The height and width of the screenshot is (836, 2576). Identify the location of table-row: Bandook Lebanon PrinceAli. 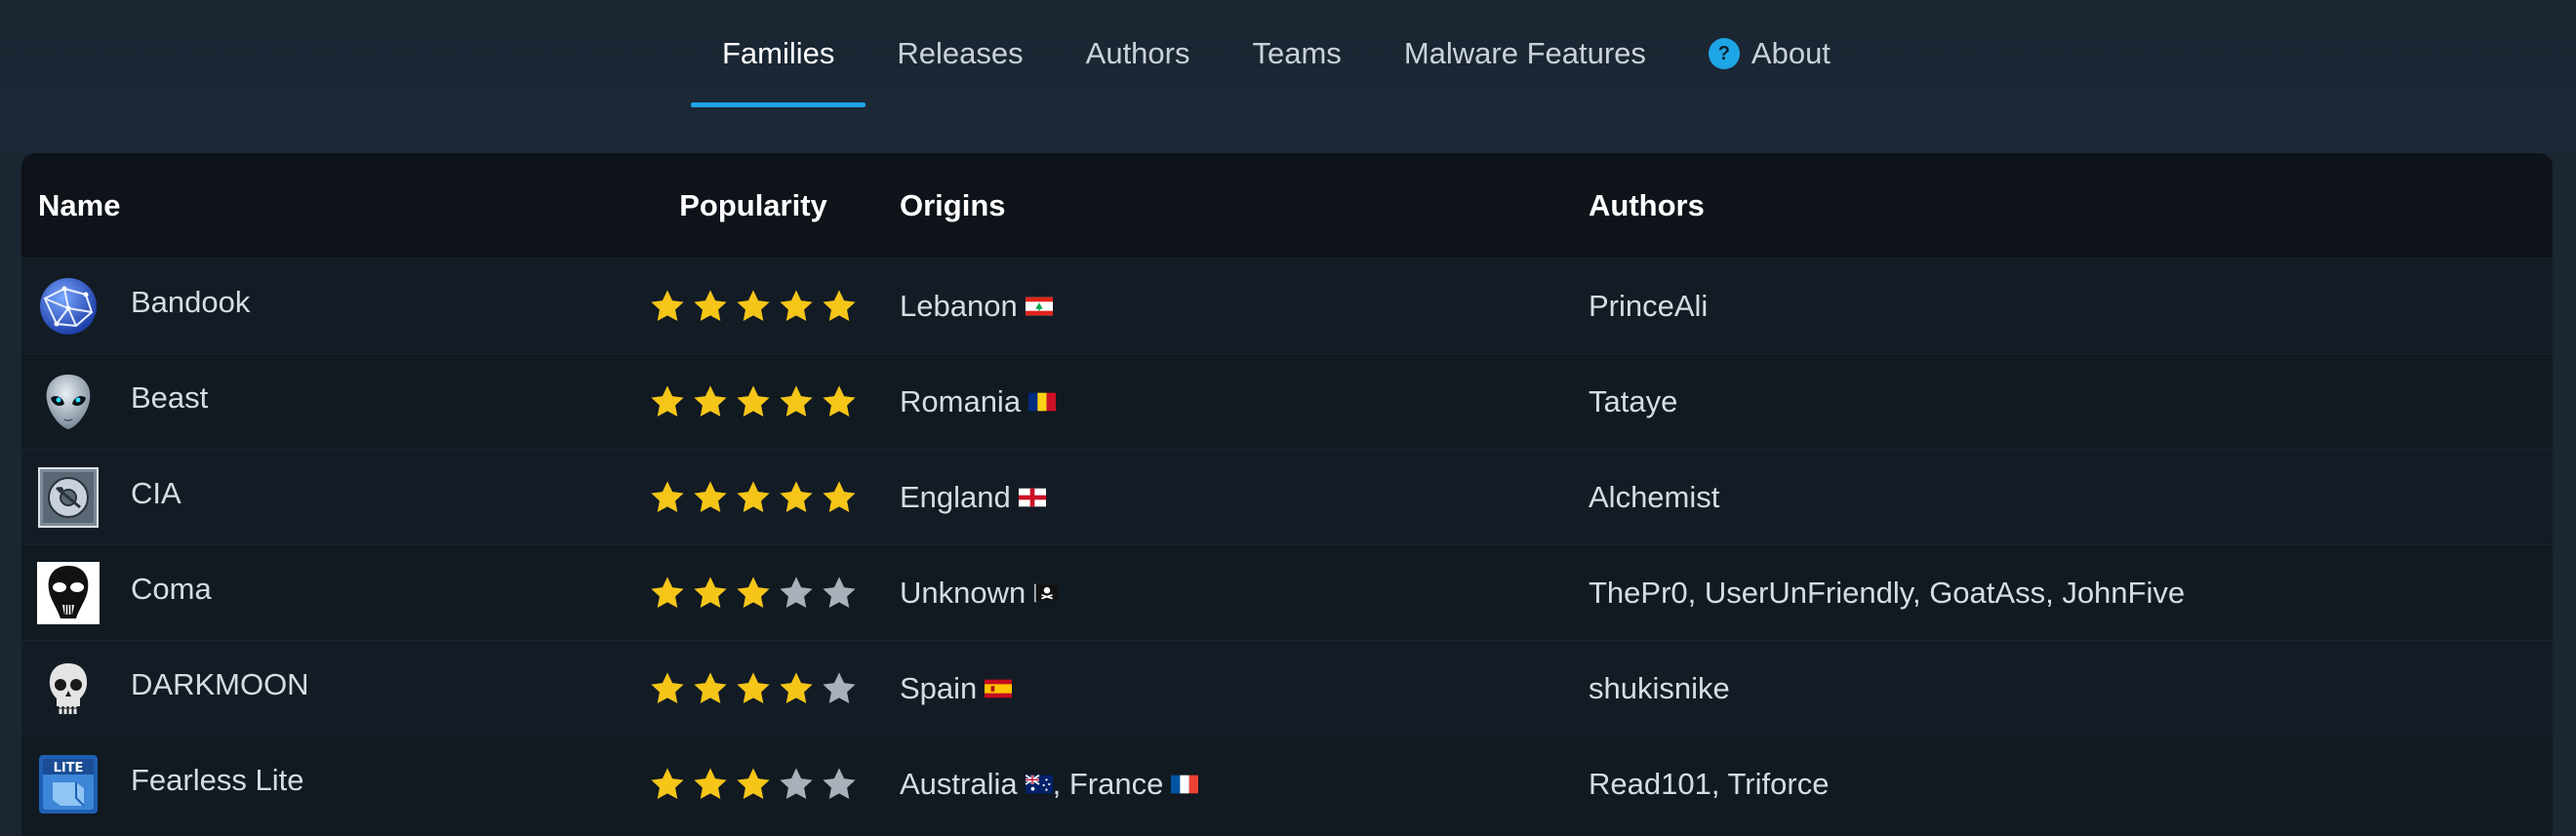
(1287, 305).